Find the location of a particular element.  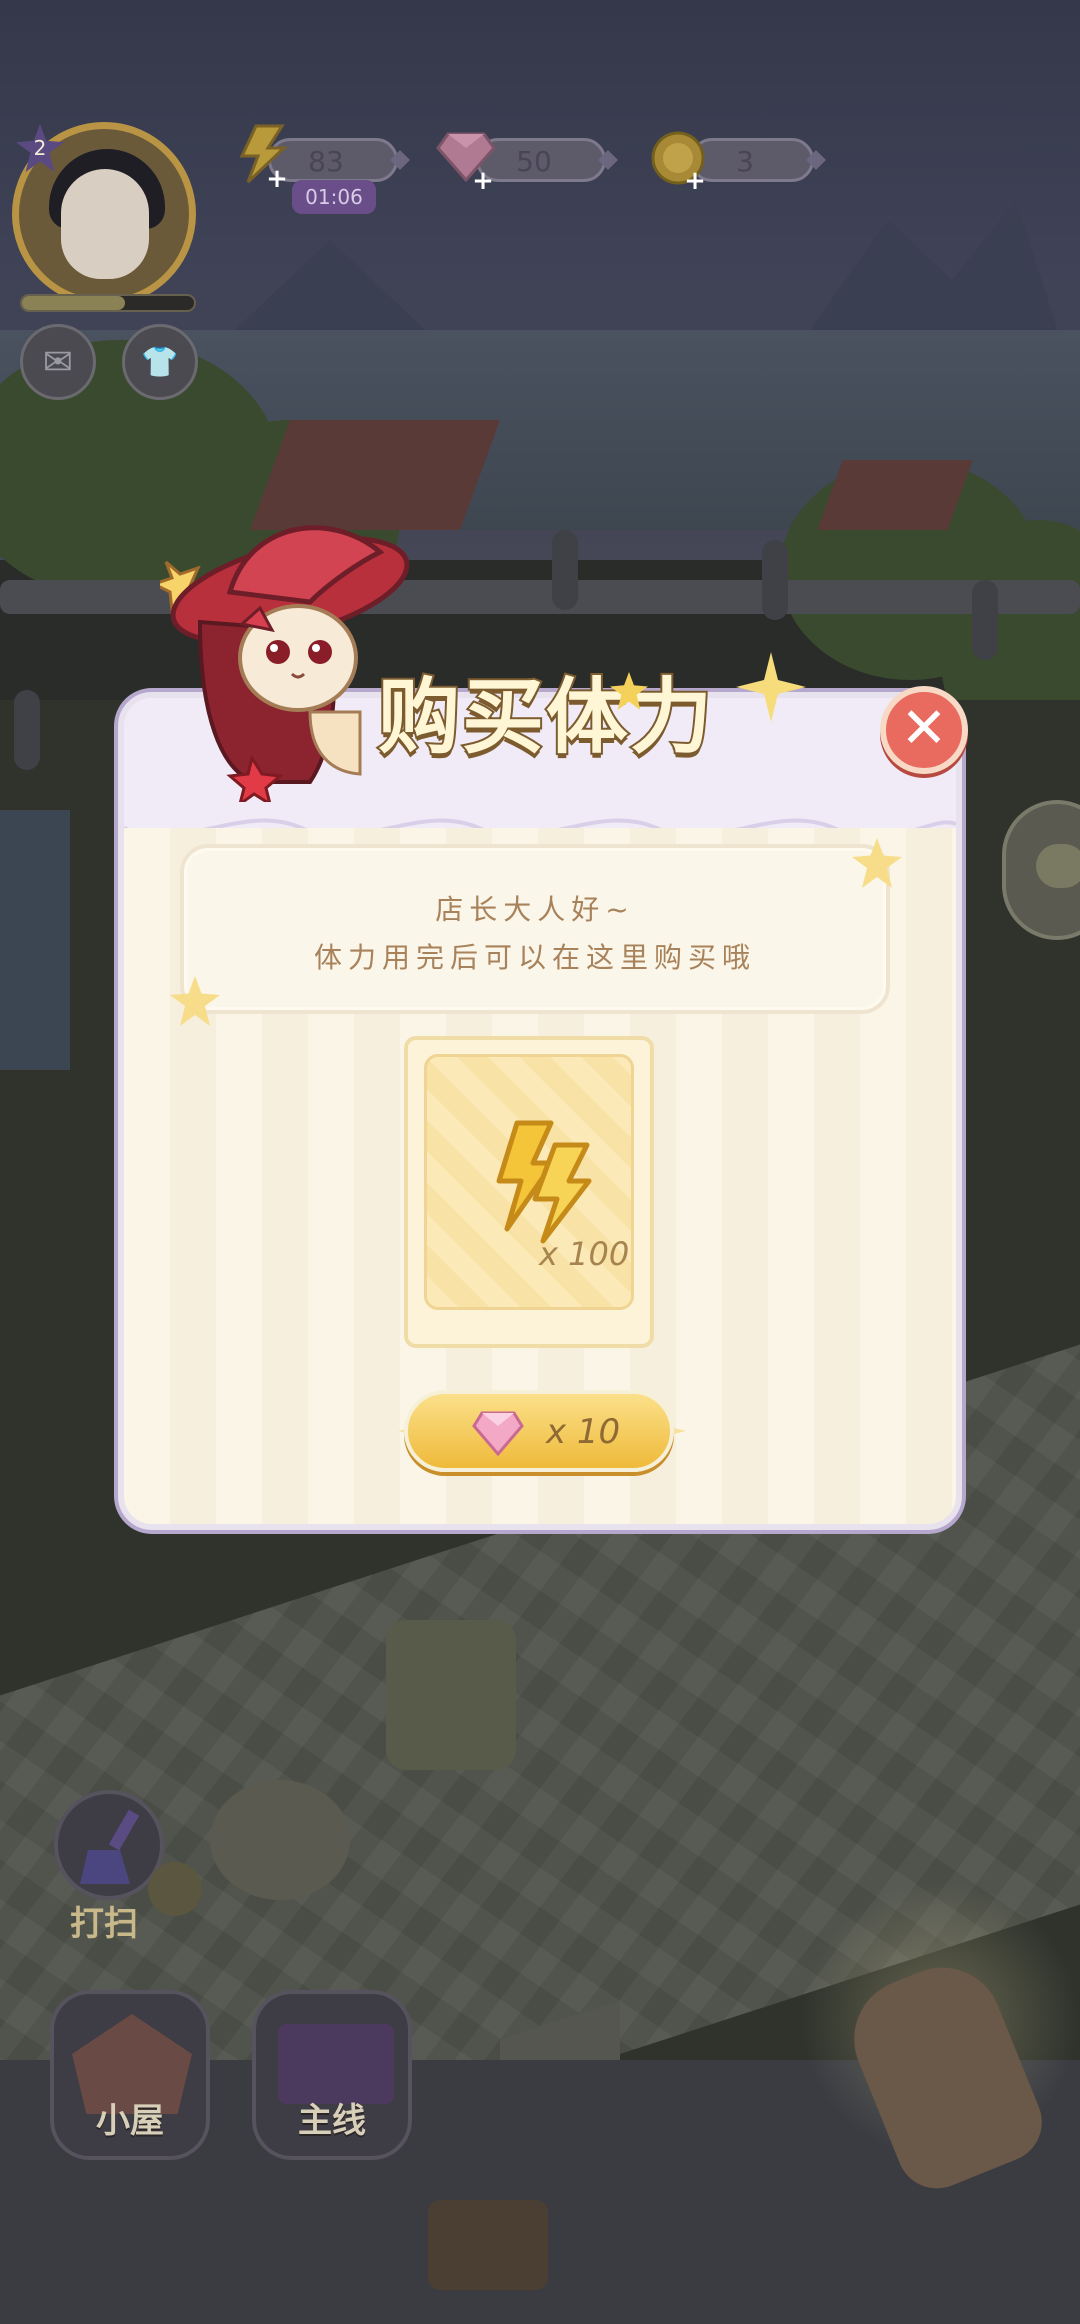

chat-bubble-icon is located at coordinates (1058, 866).